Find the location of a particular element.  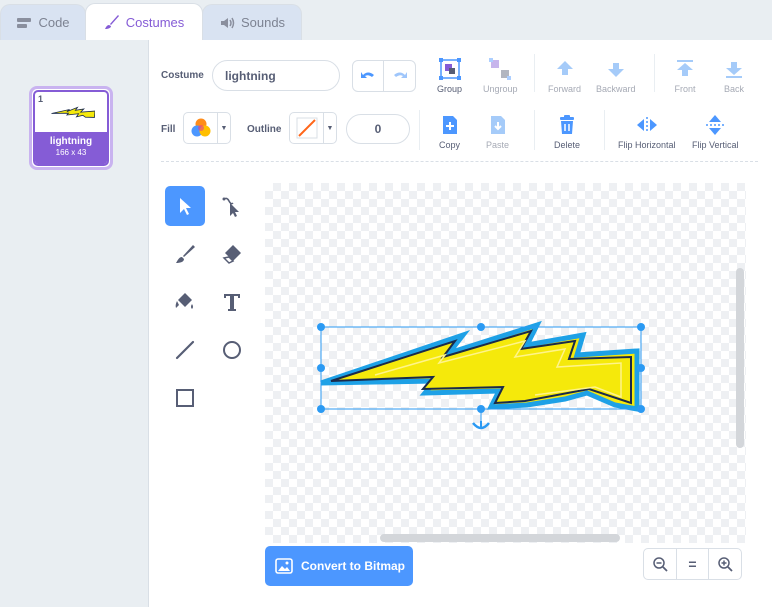

zoom-out-icon is located at coordinates (660, 564).